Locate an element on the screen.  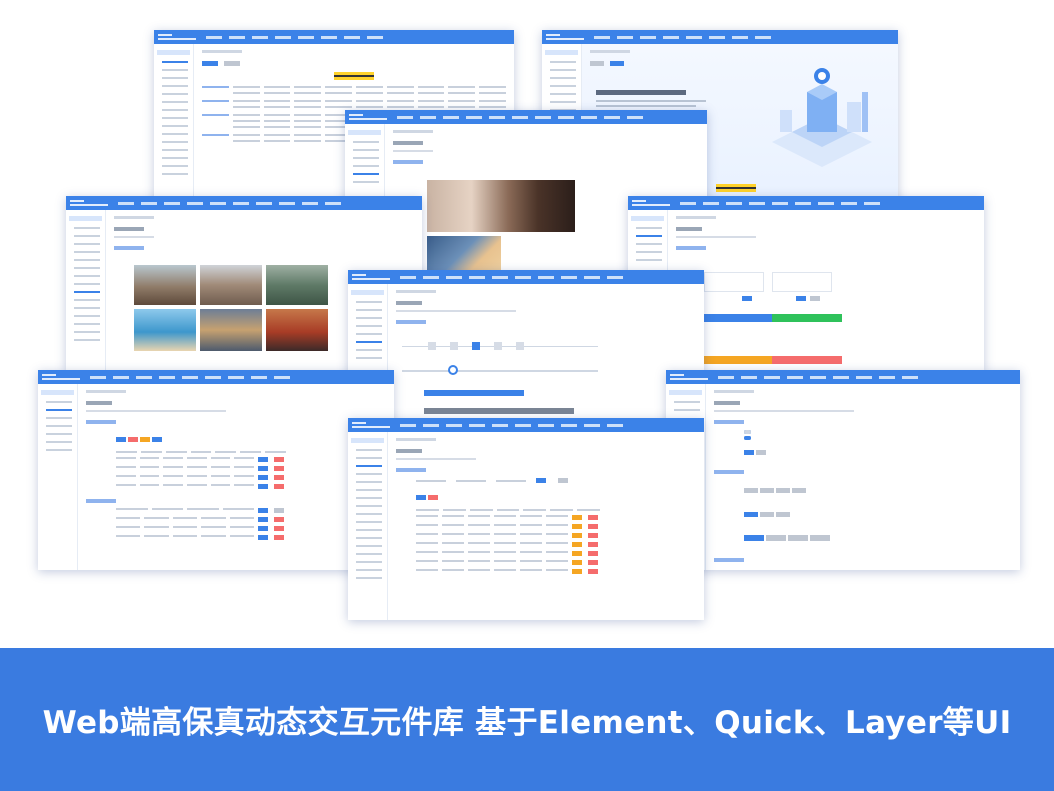
isometric-illustration is located at coordinates (822, 117).